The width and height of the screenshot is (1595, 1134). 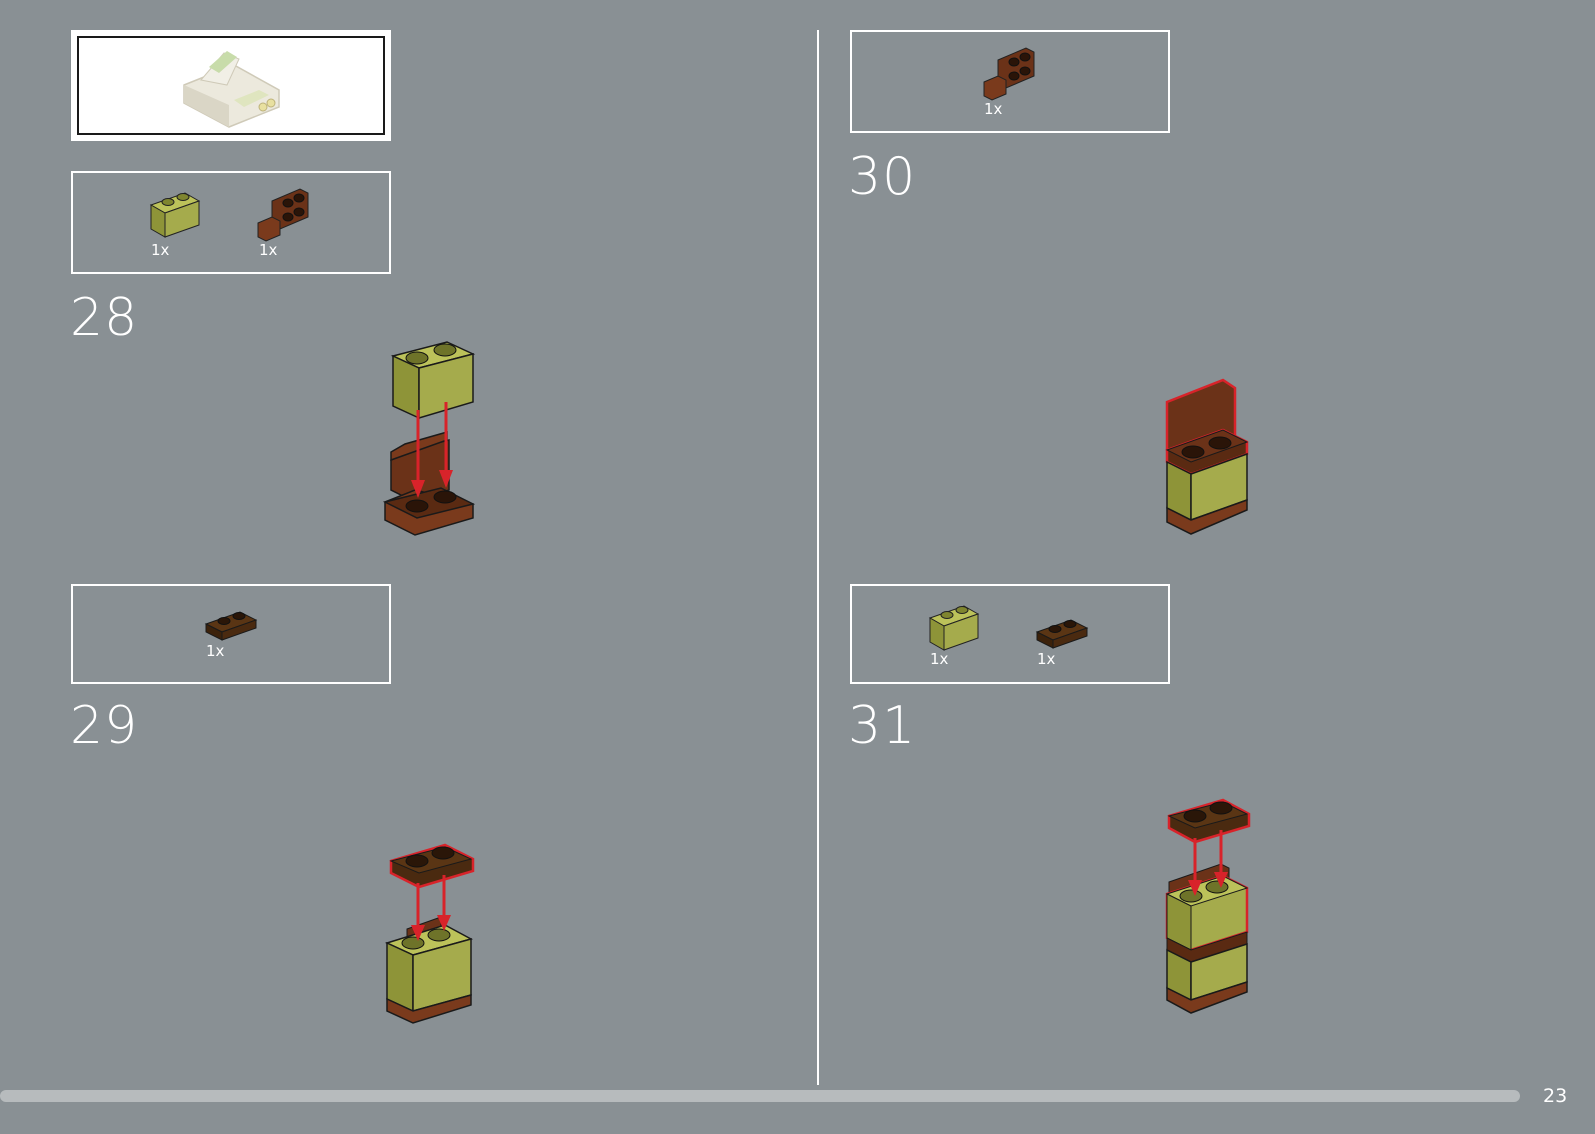 What do you see at coordinates (429, 933) in the screenshot?
I see `step-29-assembly-illustration` at bounding box center [429, 933].